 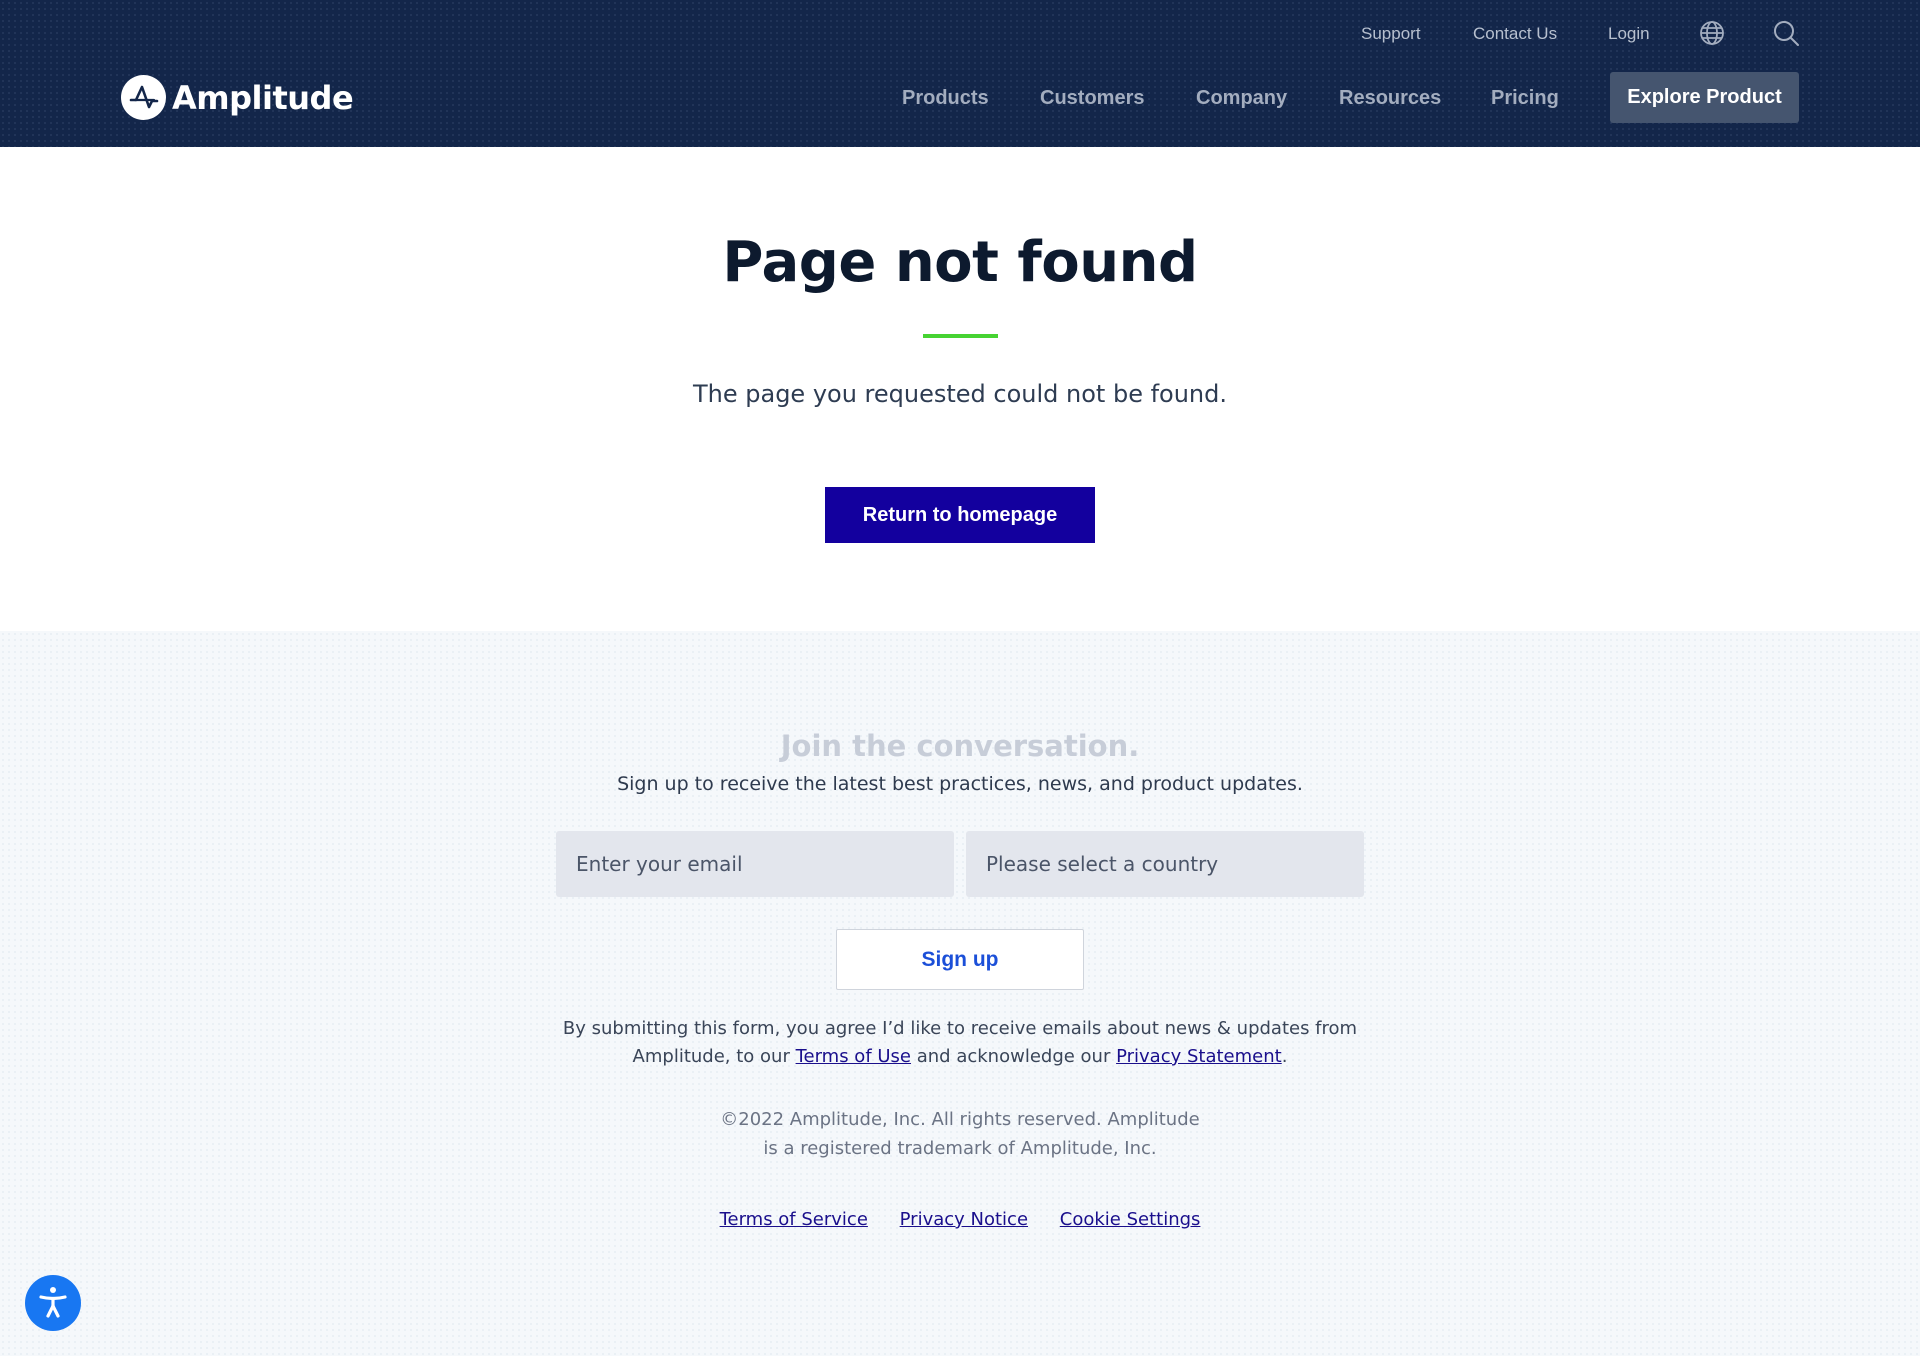 What do you see at coordinates (143, 97) in the screenshot?
I see `amplitude-logo-icon` at bounding box center [143, 97].